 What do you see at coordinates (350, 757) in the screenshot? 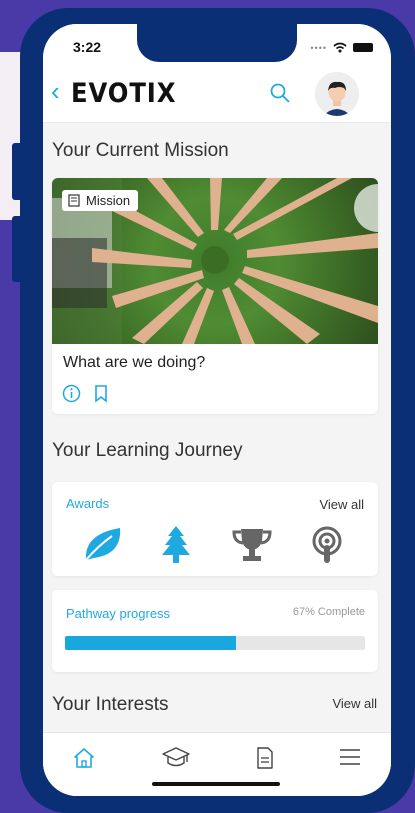
I see `menu-icon` at bounding box center [350, 757].